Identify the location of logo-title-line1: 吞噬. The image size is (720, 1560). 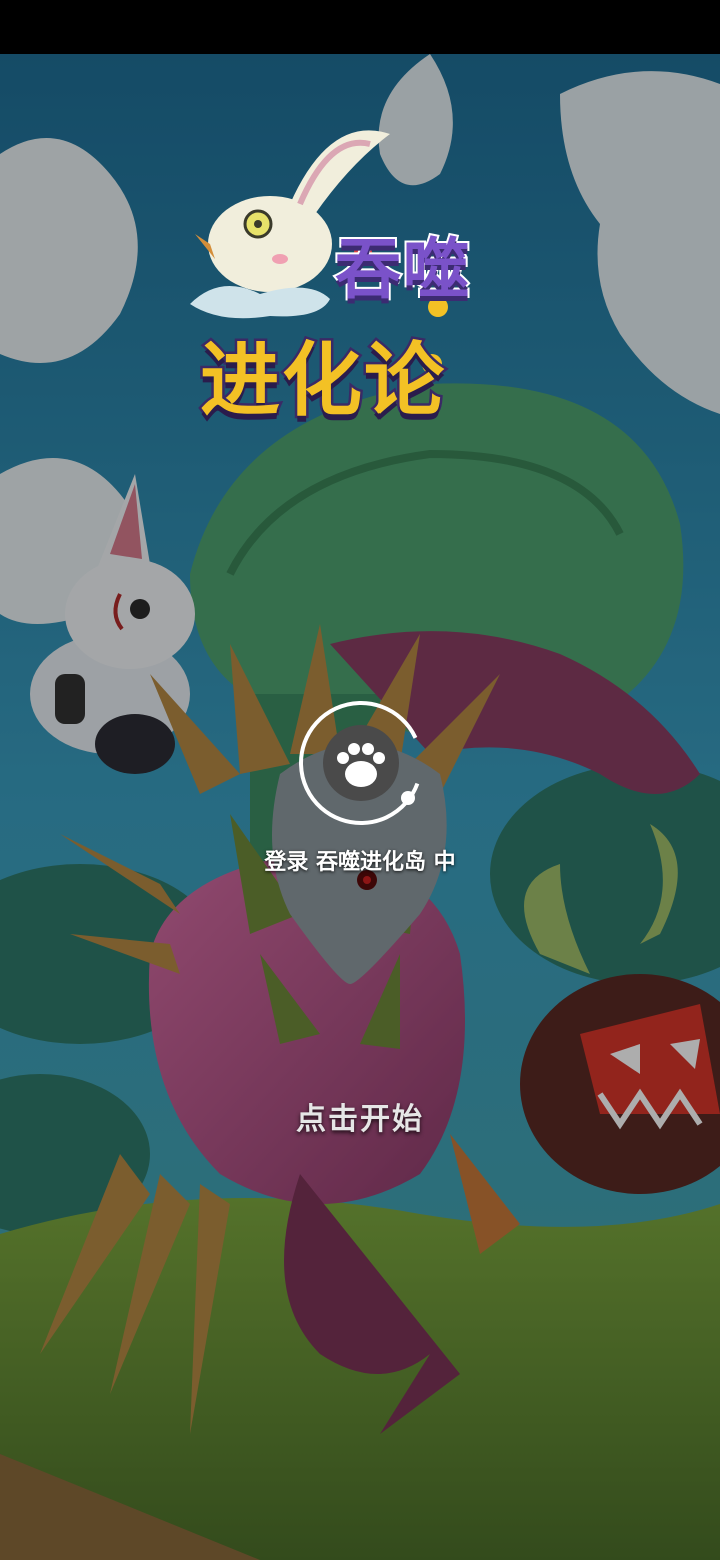
(402, 269).